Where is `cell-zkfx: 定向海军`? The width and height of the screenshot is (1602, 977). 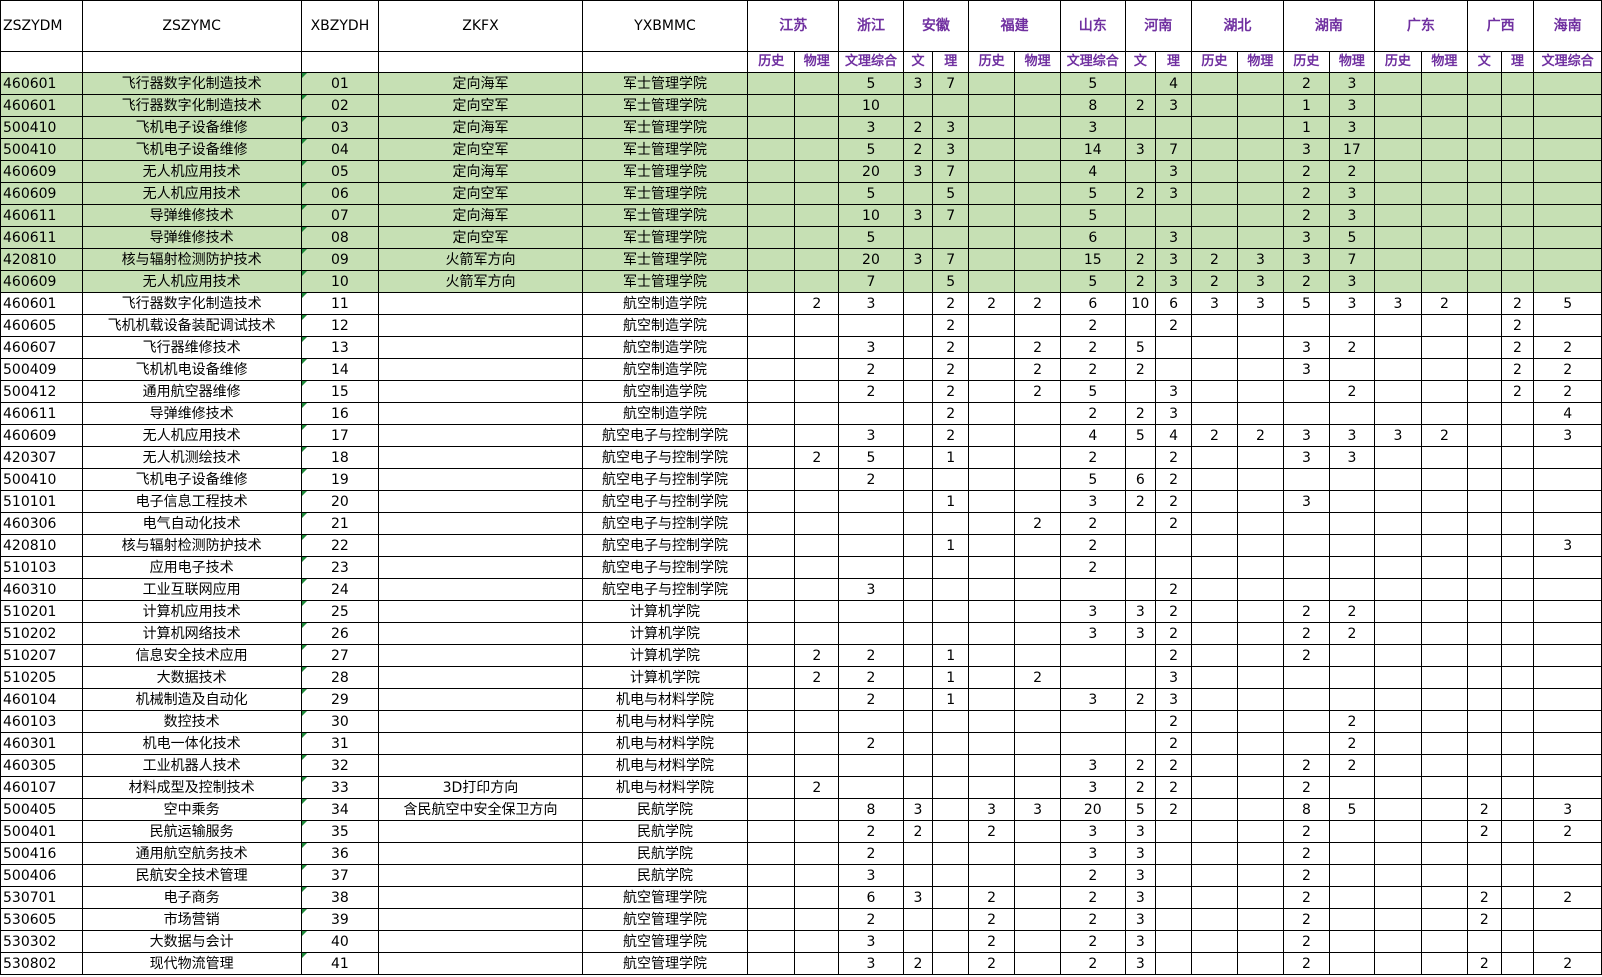 cell-zkfx: 定向海军 is located at coordinates (480, 215).